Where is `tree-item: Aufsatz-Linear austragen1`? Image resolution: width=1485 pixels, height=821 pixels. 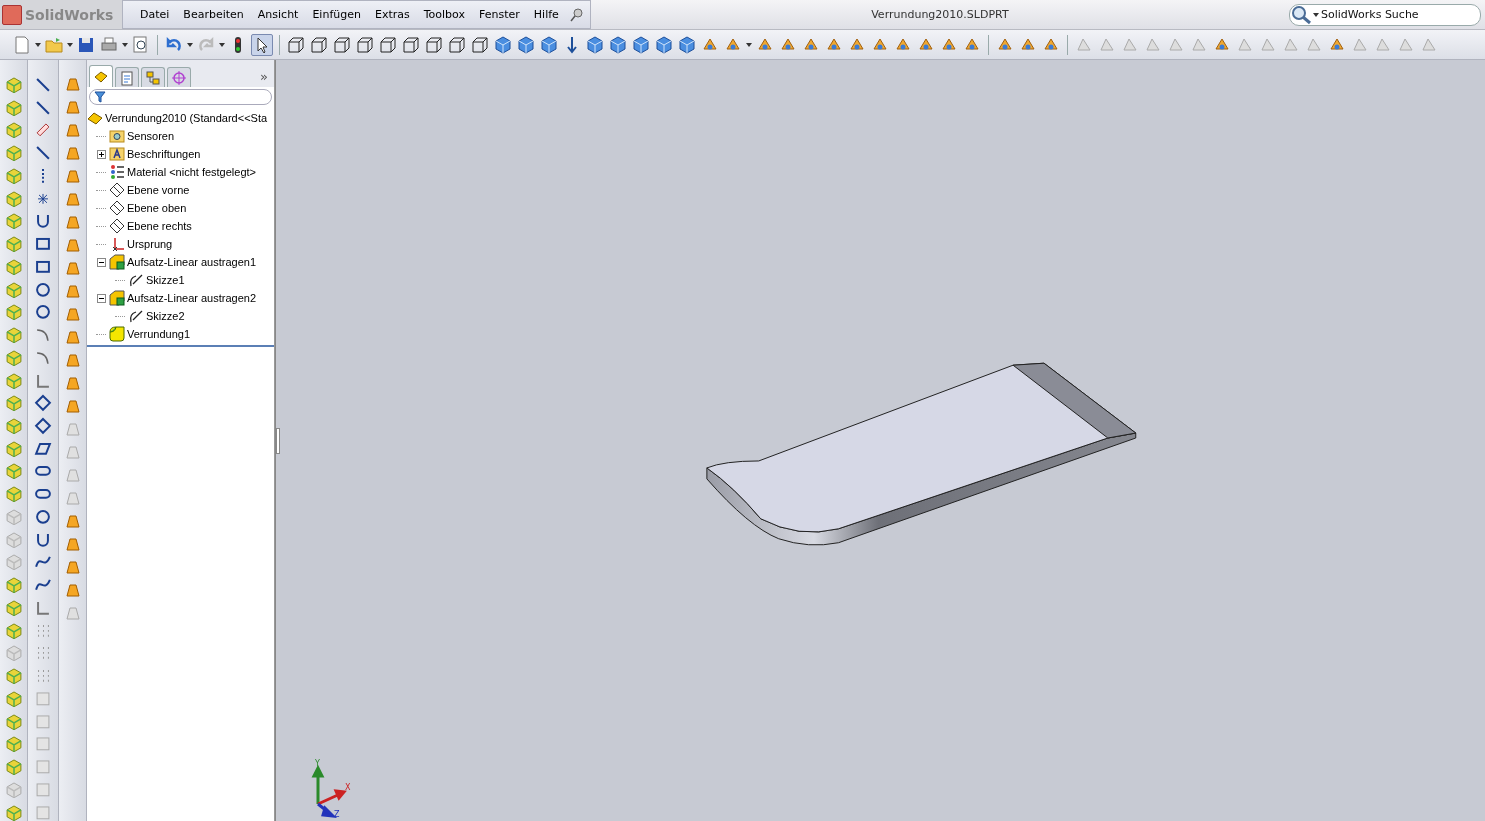 tree-item: Aufsatz-Linear austragen1 is located at coordinates (192, 262).